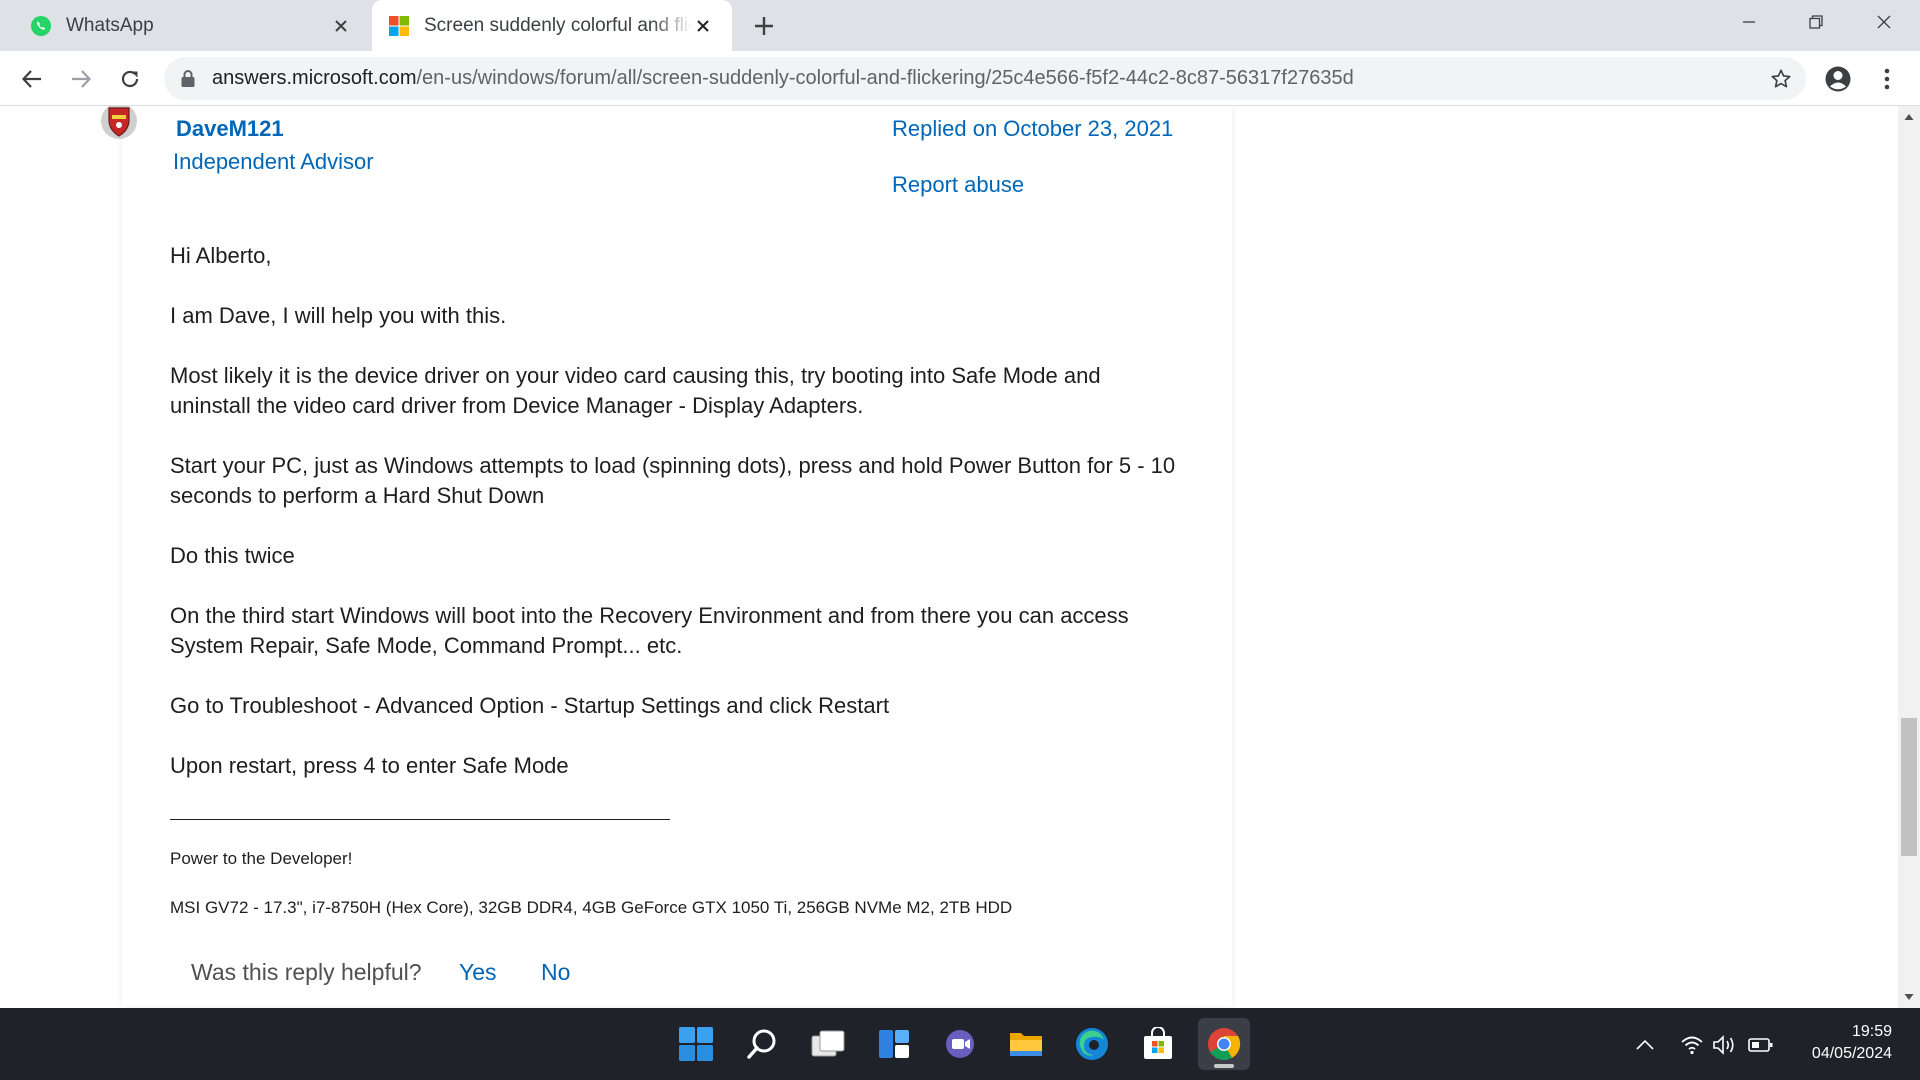 This screenshot has width=1920, height=1080. Describe the element at coordinates (1909, 557) in the screenshot. I see `page-scrollbar` at that location.